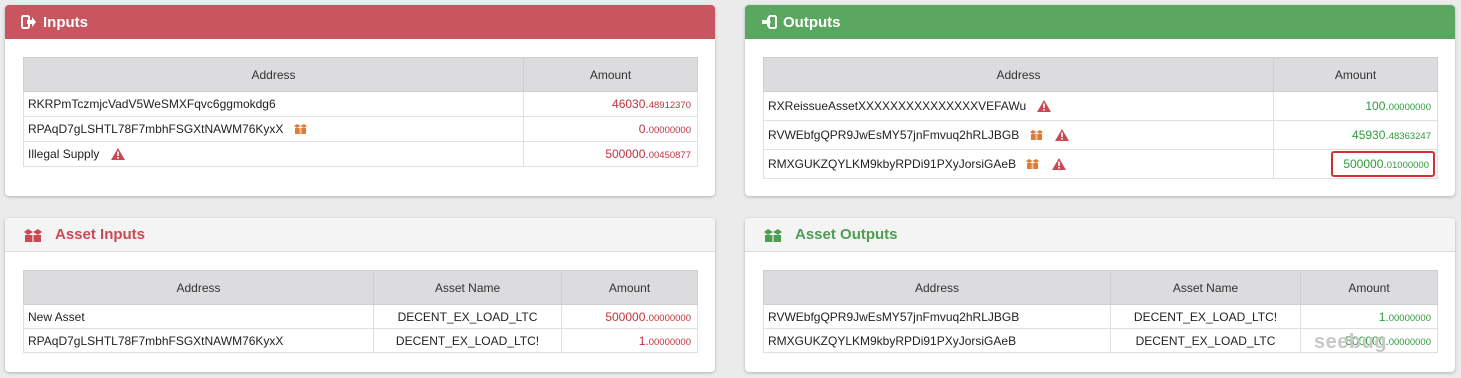  What do you see at coordinates (100, 234) in the screenshot?
I see `asset-inputs-title: Asset Inputs` at bounding box center [100, 234].